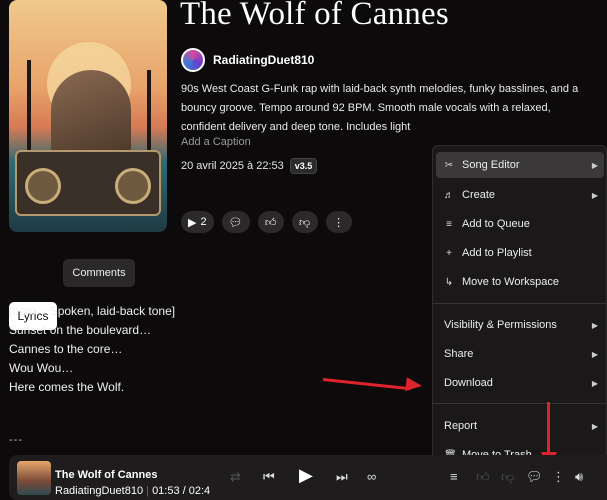 This screenshot has width=607, height=500. What do you see at coordinates (34, 478) in the screenshot?
I see `player-thumbnail` at bounding box center [34, 478].